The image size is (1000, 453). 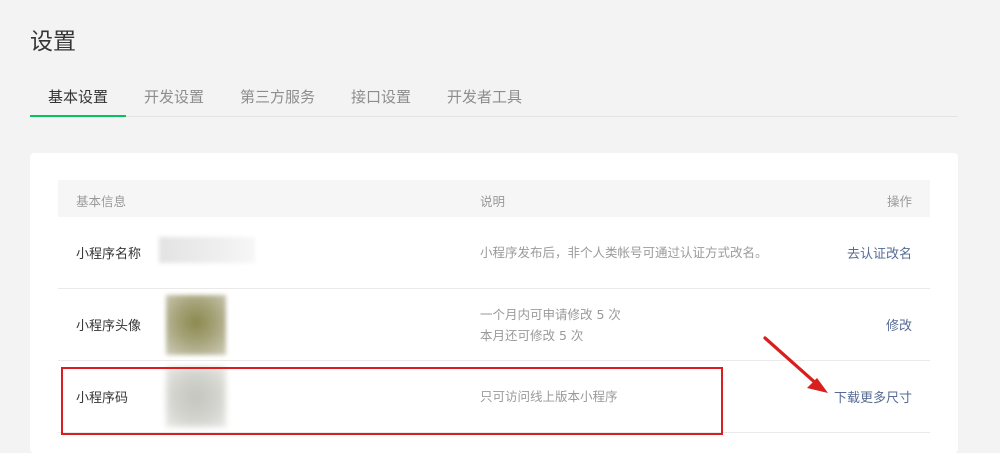 I want to click on row-label: 小程序头像, so click(x=109, y=326).